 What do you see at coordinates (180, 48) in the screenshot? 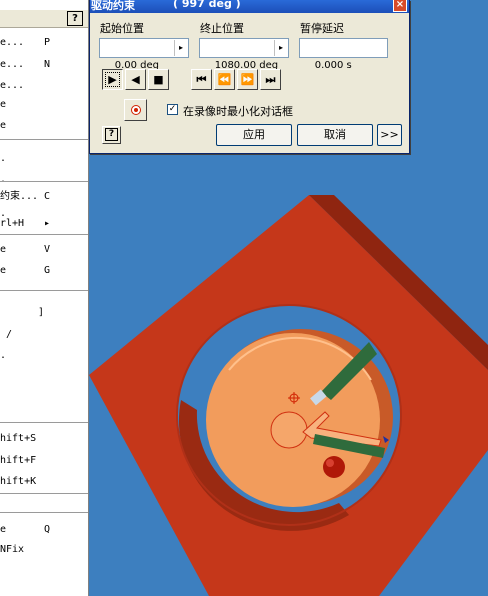
I see `start-spin-icon: ▸` at bounding box center [180, 48].